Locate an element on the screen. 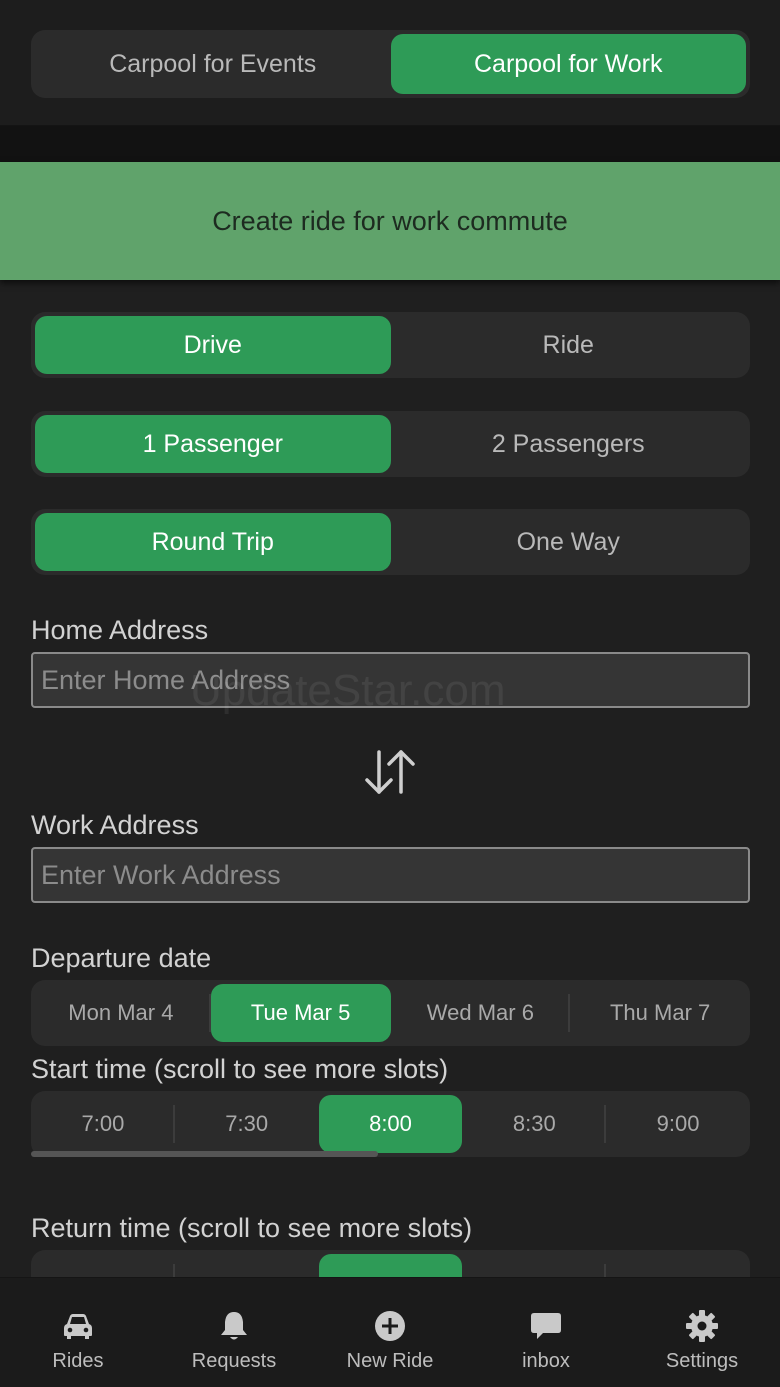 This screenshot has height=1387, width=780. role-segmented-control: Drive Ride is located at coordinates (390, 345).